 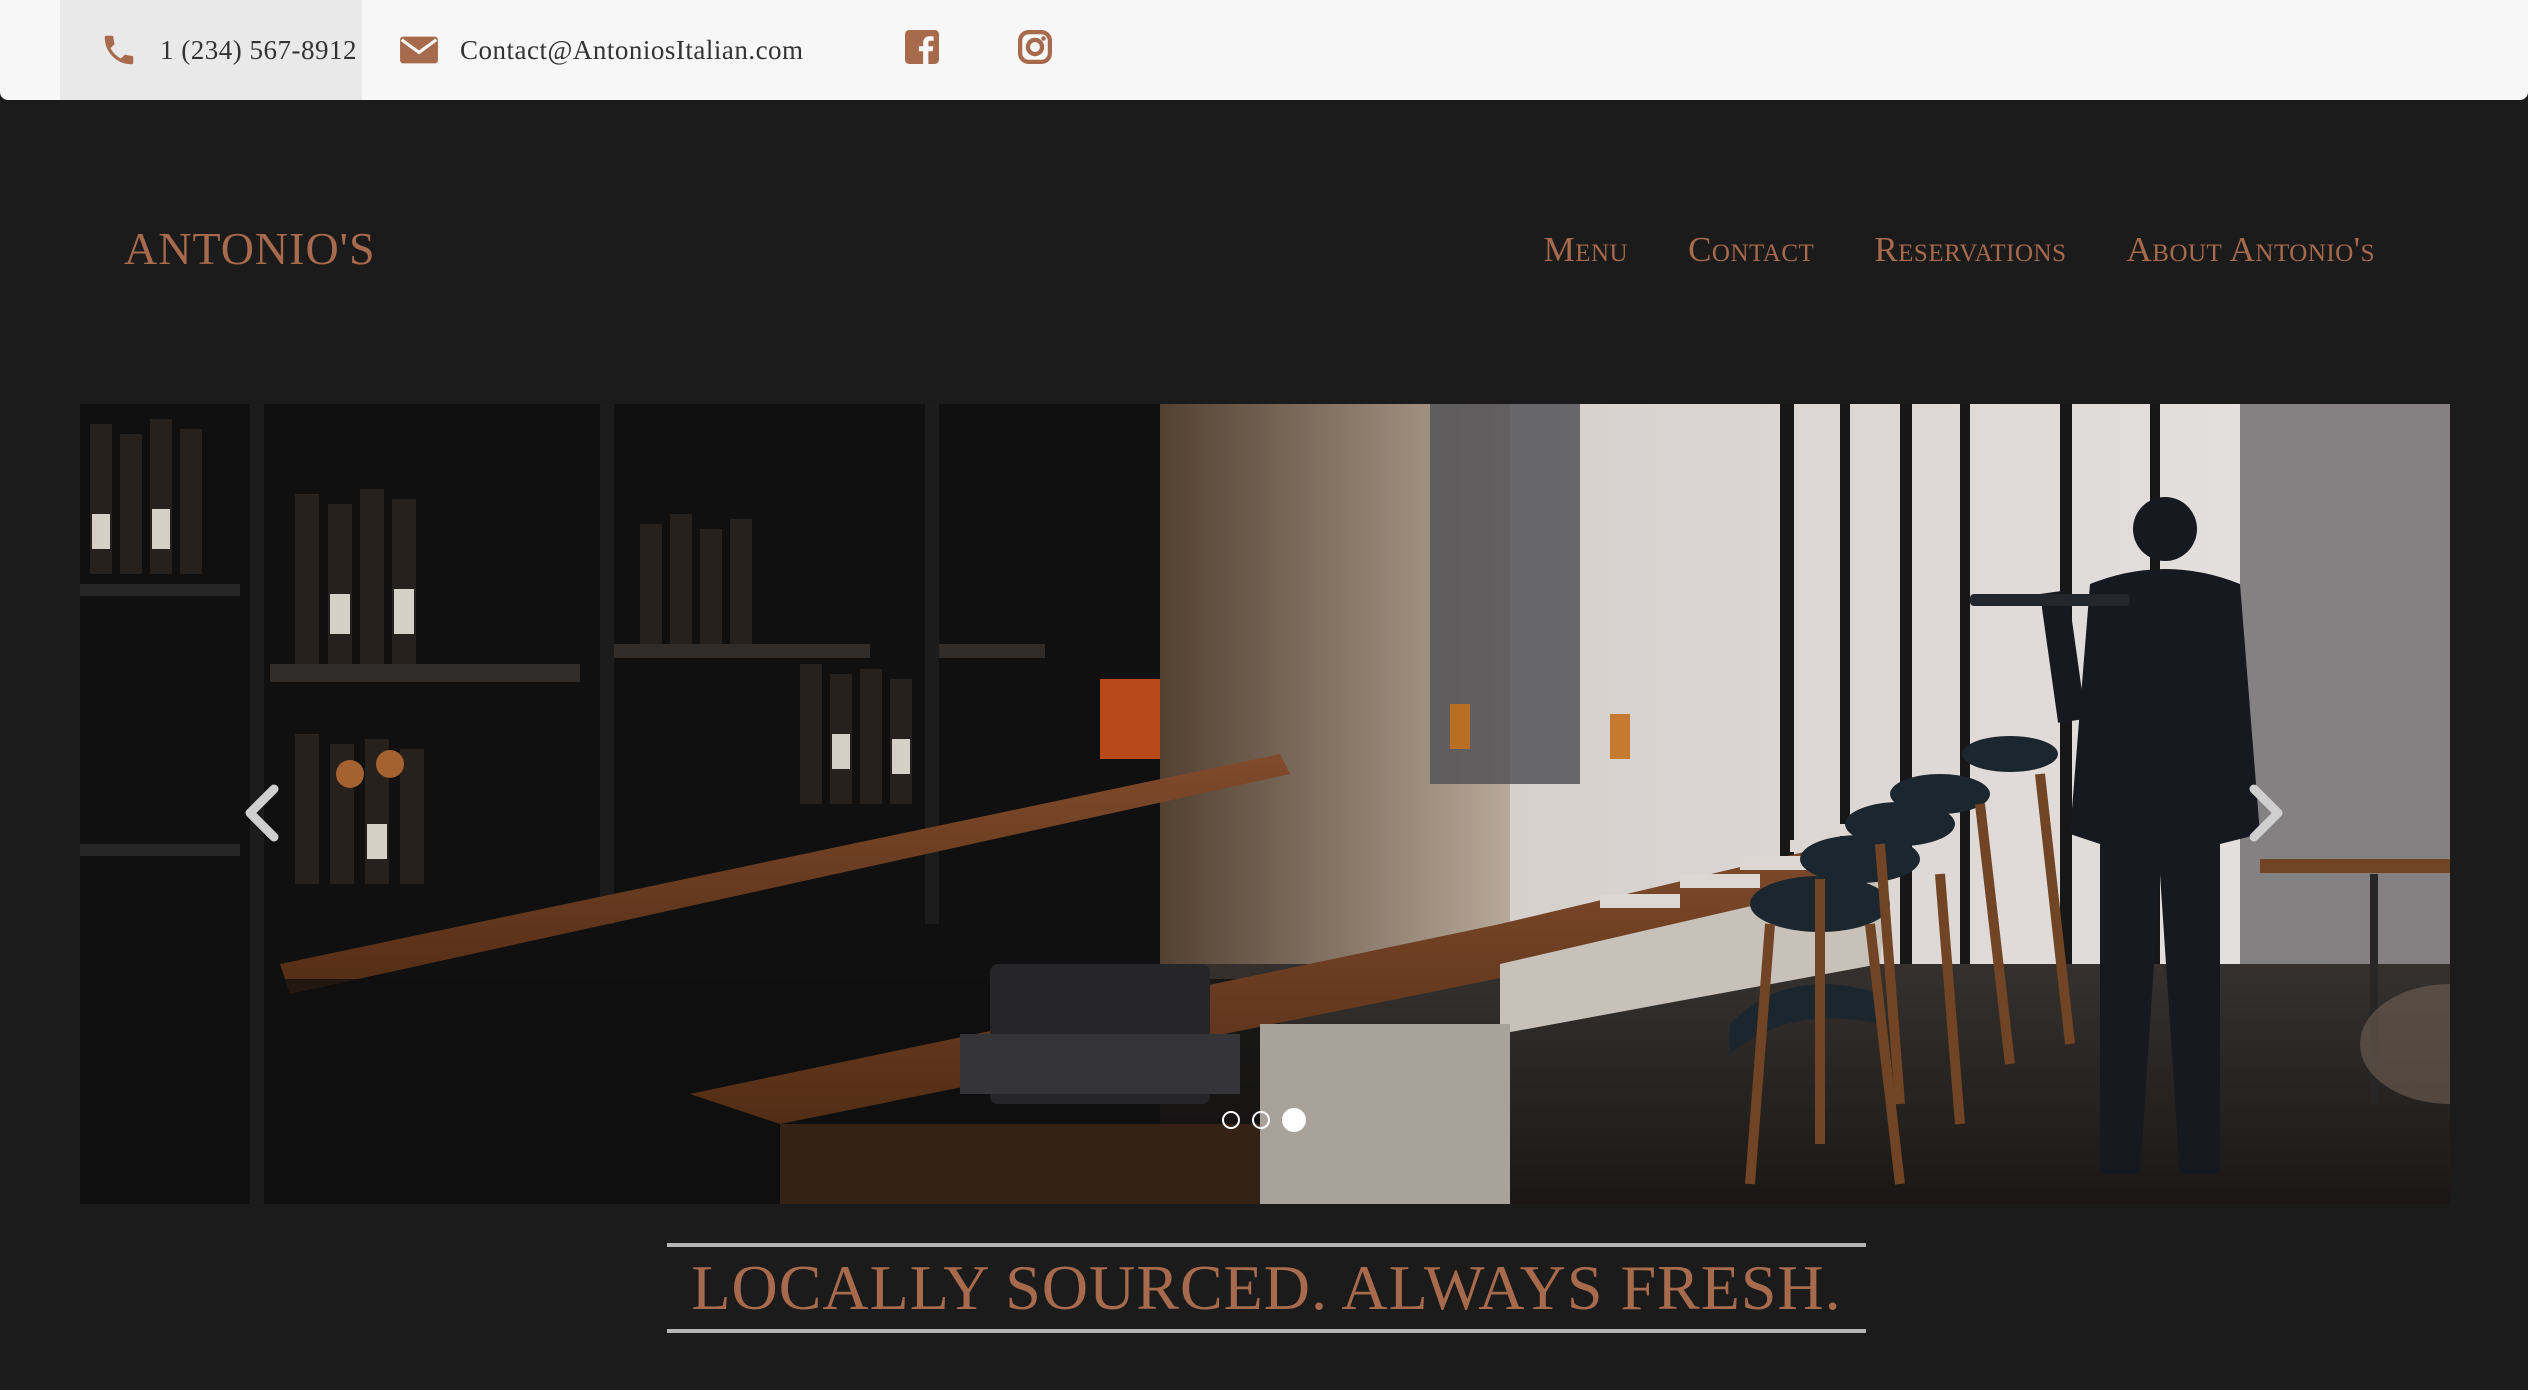 I want to click on tagline: LOCALLY SOURCED. ALWAYS FRESH., so click(x=1266, y=1288).